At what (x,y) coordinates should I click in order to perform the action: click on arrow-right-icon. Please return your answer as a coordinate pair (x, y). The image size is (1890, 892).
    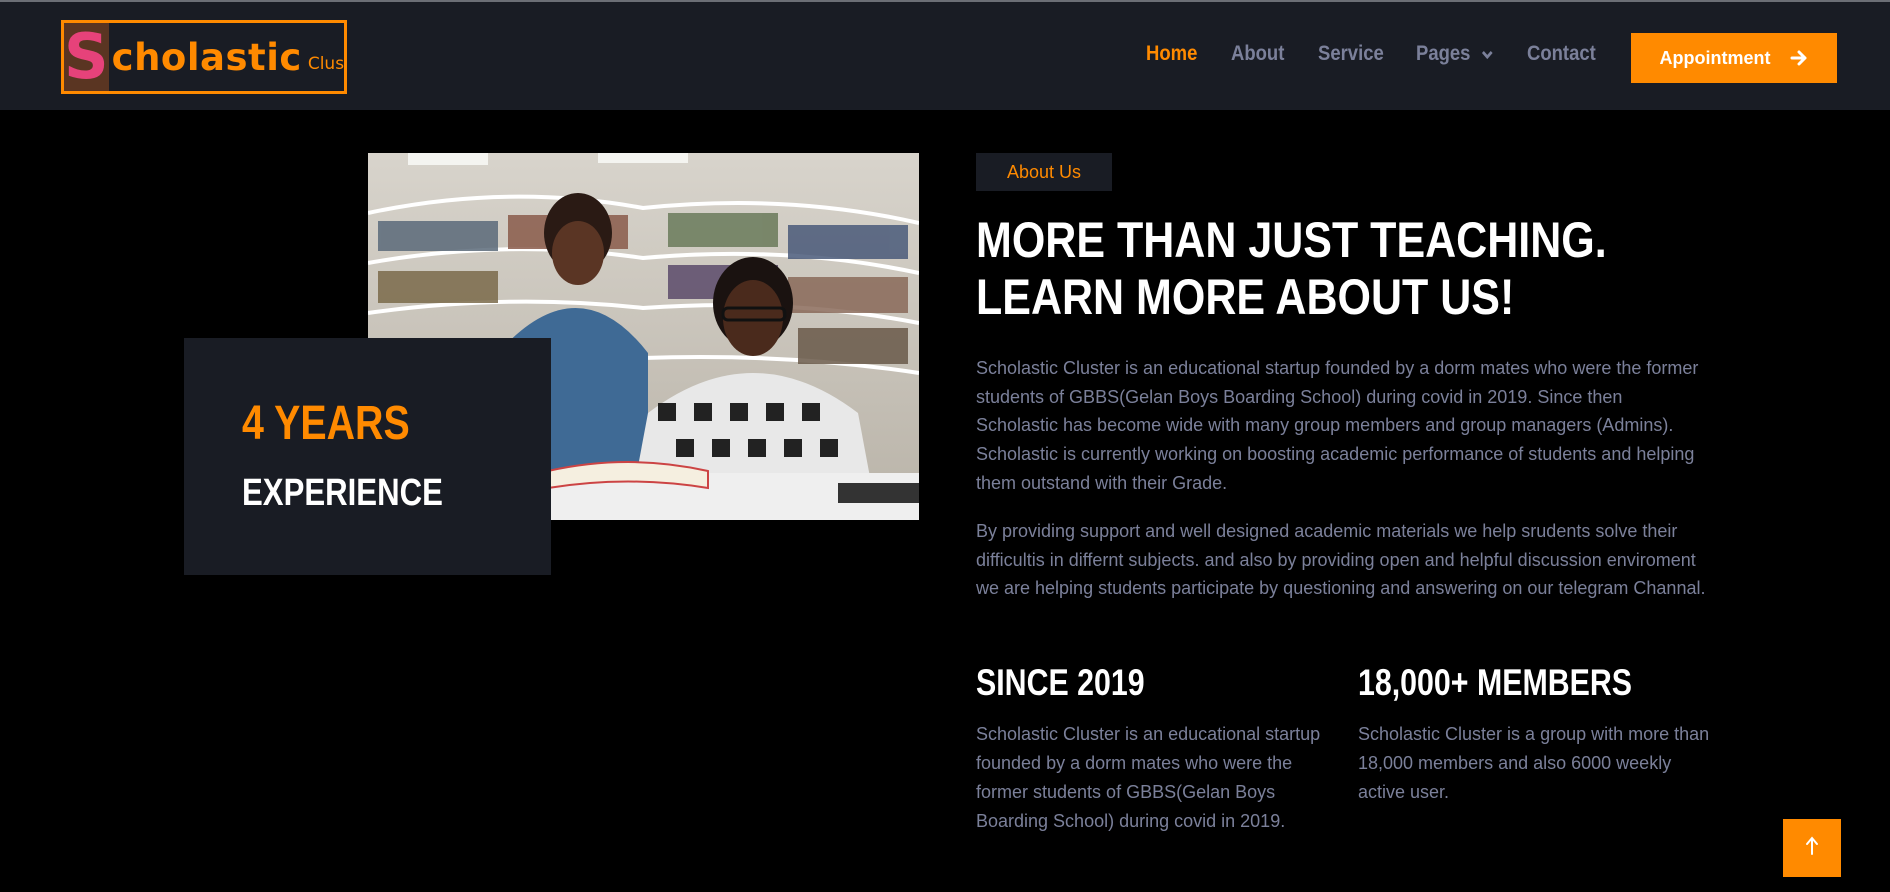
    Looking at the image, I should click on (1799, 58).